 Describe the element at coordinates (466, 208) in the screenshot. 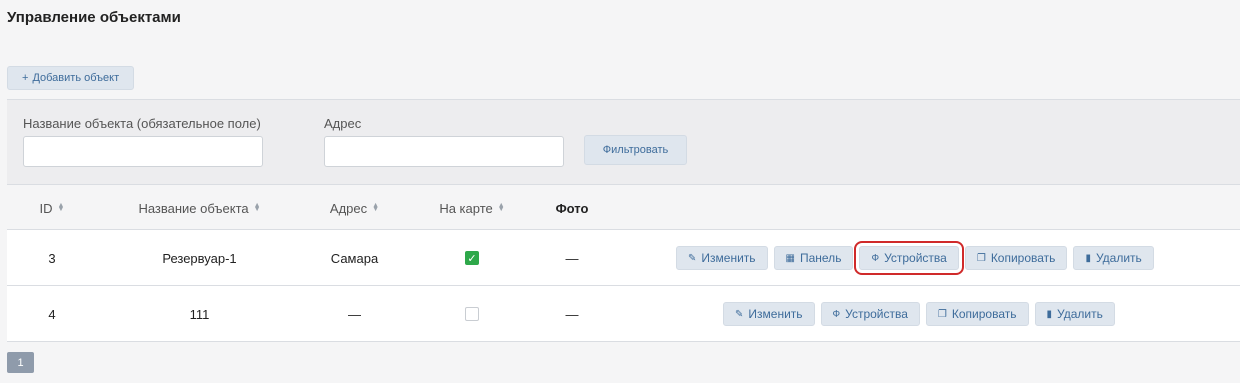

I see `col-map-label: На карте` at that location.